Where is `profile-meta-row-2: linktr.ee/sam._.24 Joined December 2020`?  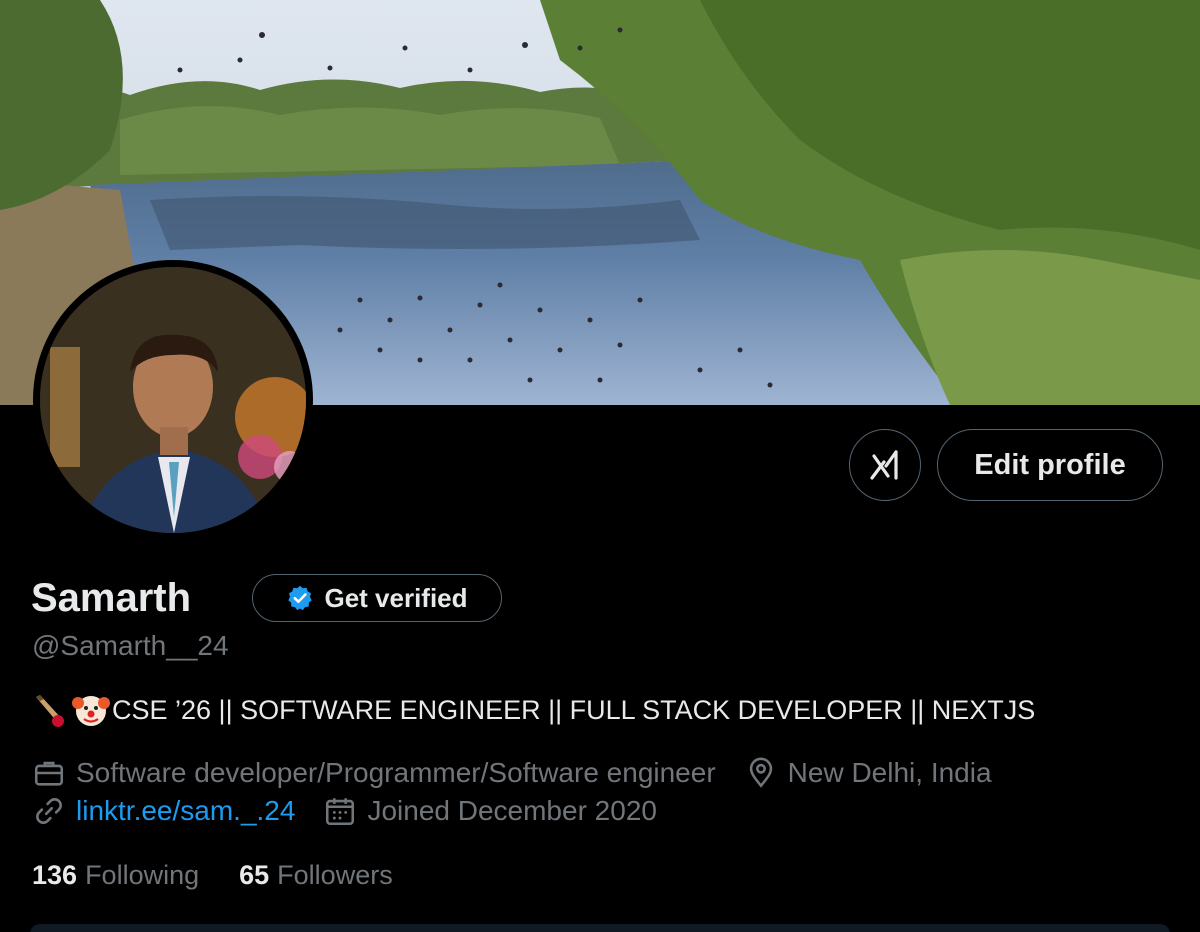 profile-meta-row-2: linktr.ee/sam._.24 Joined December 2020 is located at coordinates (358, 811).